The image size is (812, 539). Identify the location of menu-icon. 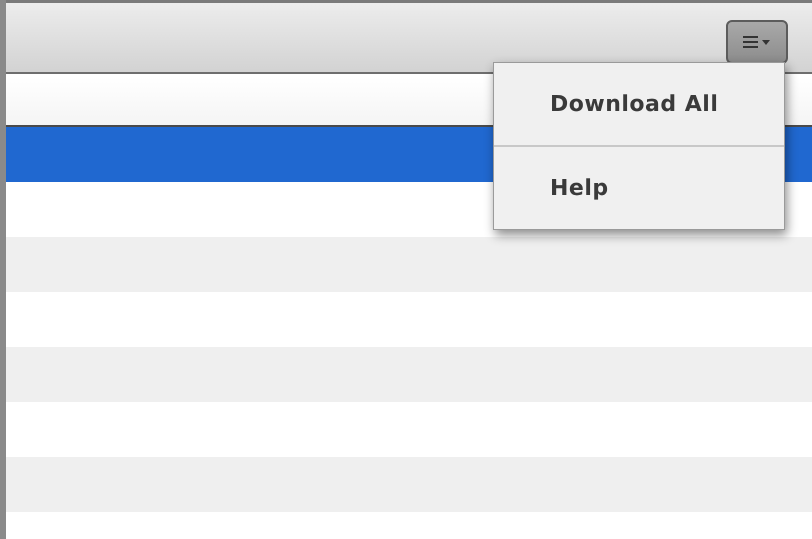
(757, 42).